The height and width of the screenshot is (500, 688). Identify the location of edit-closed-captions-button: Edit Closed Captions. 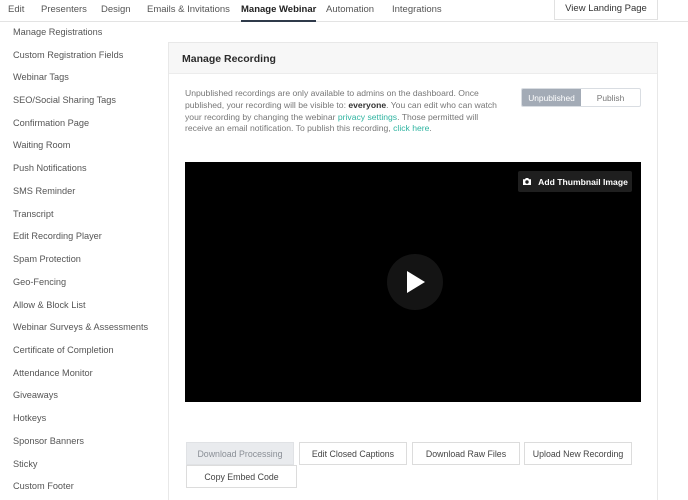
(353, 453).